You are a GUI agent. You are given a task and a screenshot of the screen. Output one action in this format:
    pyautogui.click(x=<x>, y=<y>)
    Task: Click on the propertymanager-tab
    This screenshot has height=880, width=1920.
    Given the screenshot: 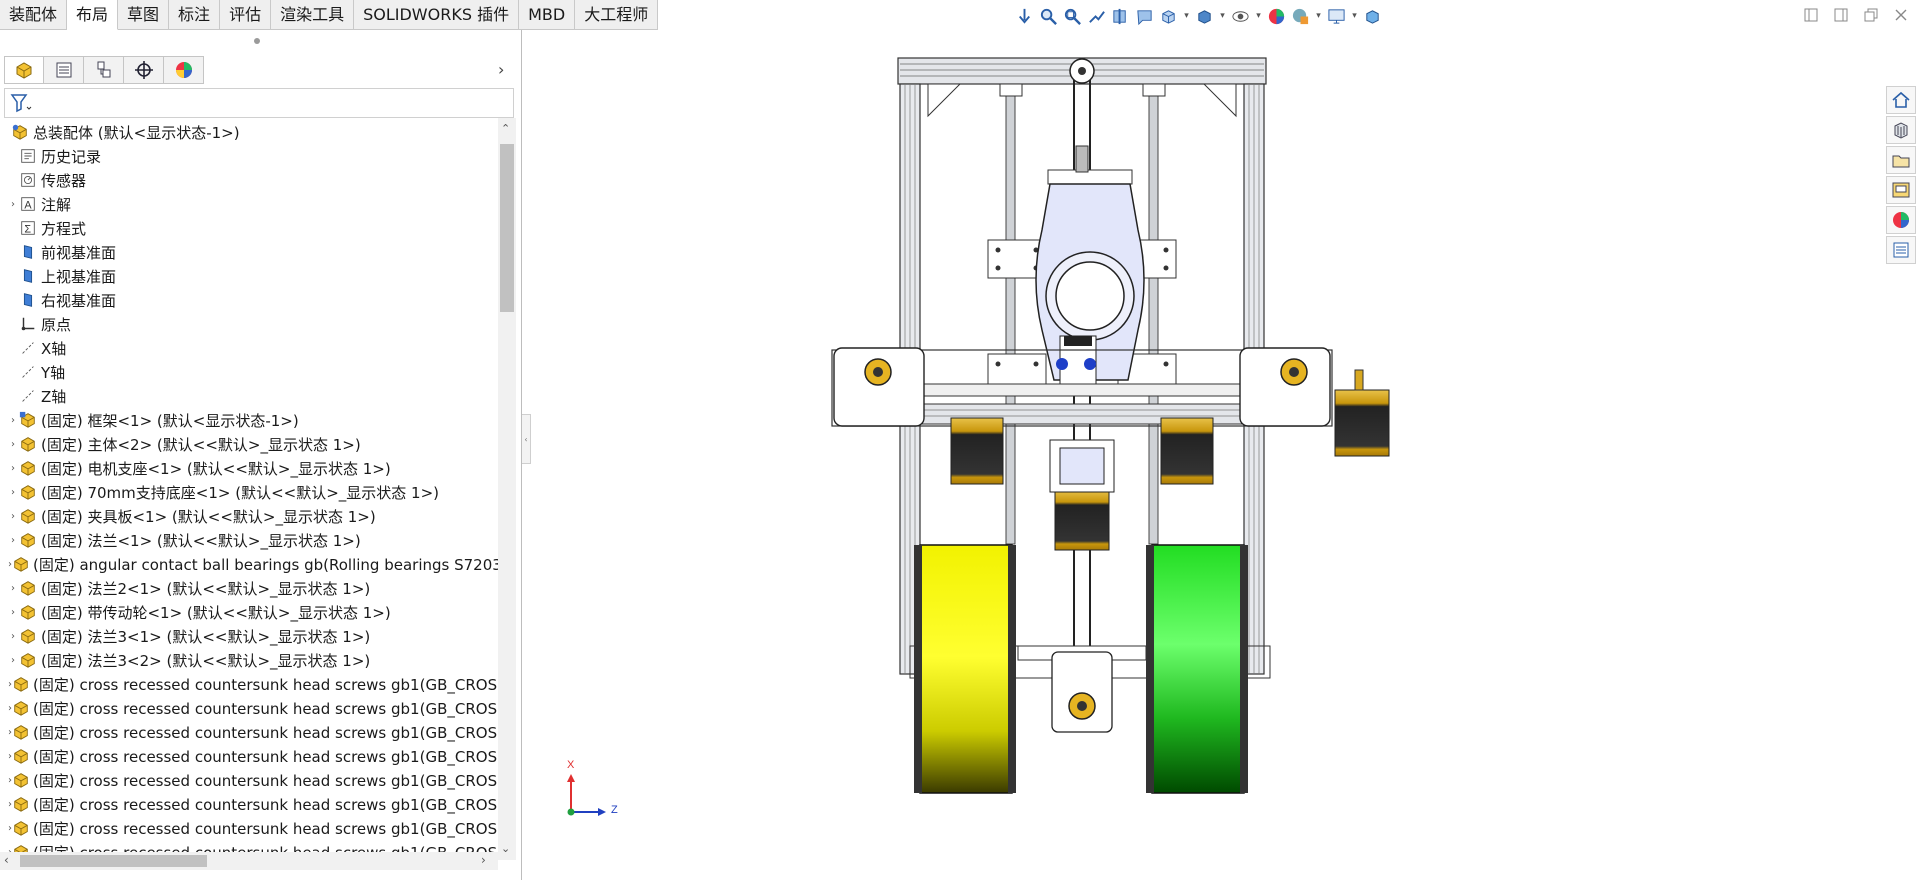 What is the action you would take?
    pyautogui.click(x=64, y=70)
    